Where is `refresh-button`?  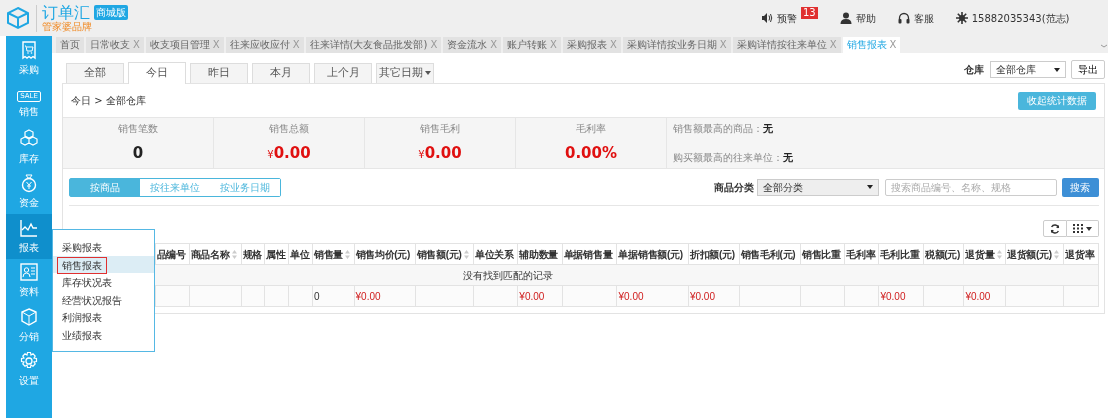 refresh-button is located at coordinates (1054, 228).